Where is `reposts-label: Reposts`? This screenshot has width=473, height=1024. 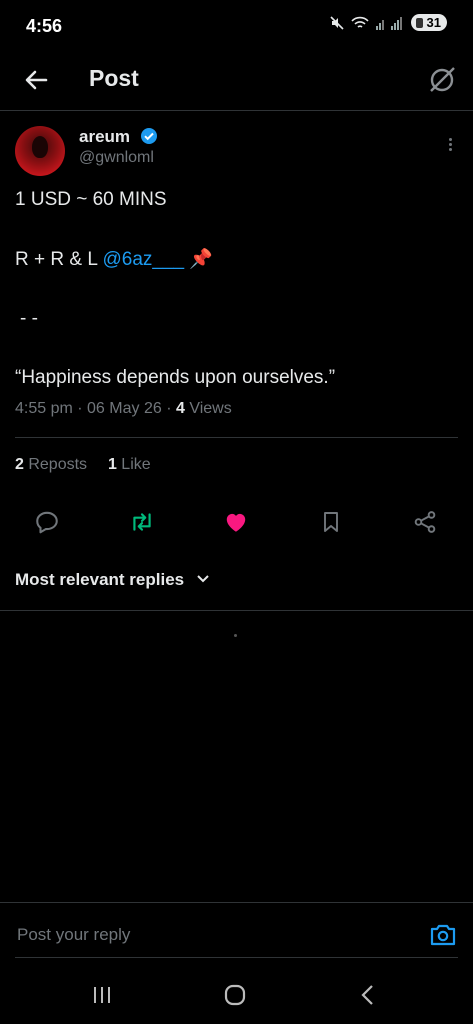
reposts-label: Reposts is located at coordinates (55, 464).